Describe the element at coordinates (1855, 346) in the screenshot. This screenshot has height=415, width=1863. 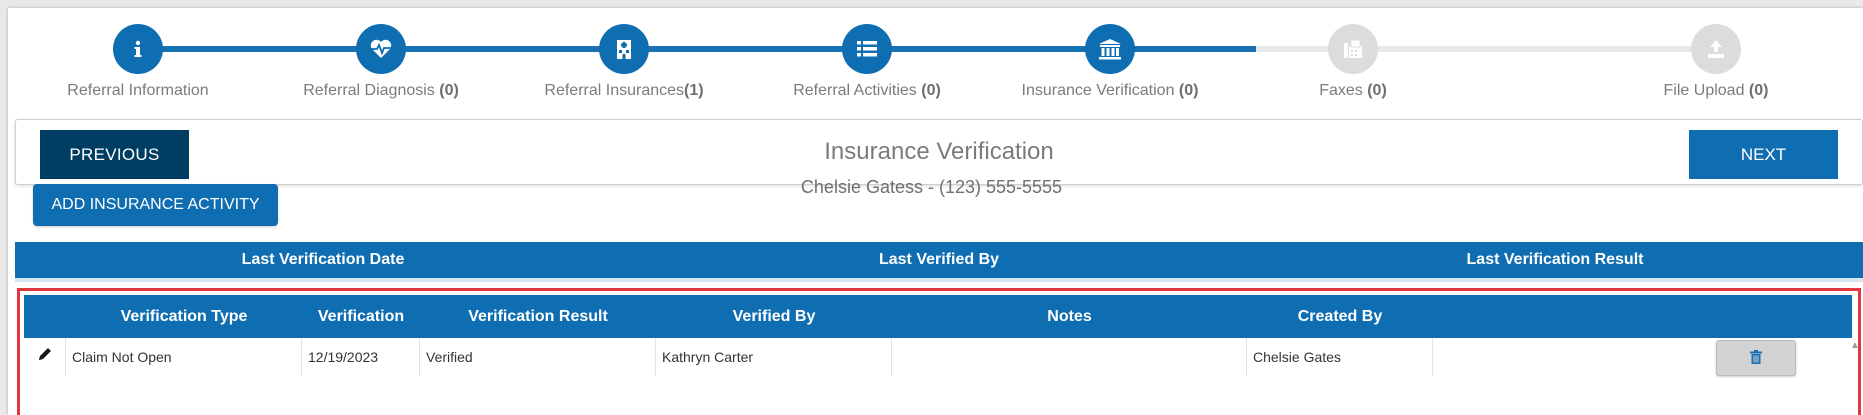
I see `scrollbar-up-arrow: ▲` at that location.